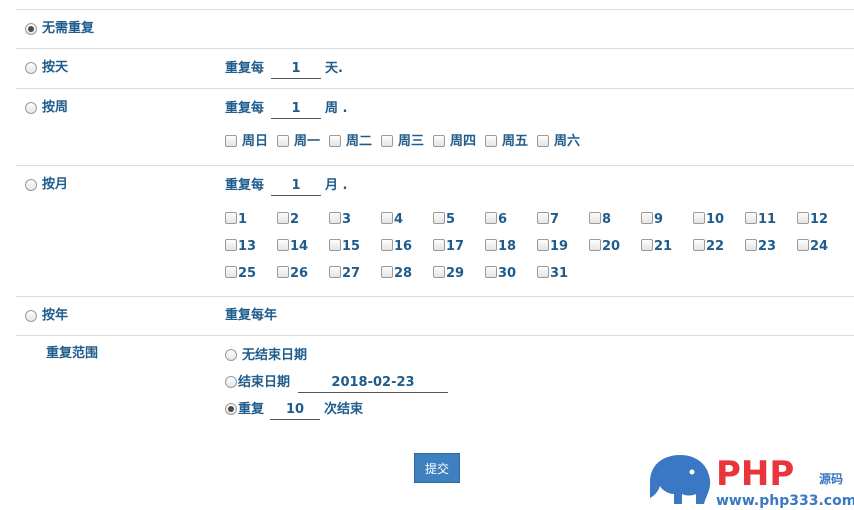  Describe the element at coordinates (435, 28) in the screenshot. I see `repeat-none-row: 无需重复` at that location.